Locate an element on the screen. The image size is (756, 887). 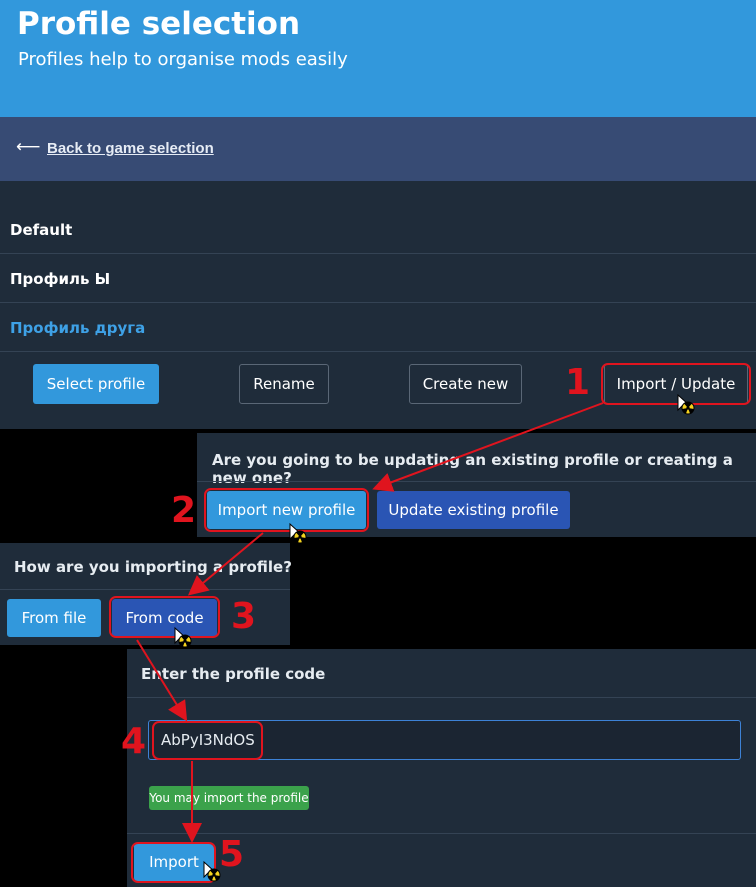
profile-item-label: Default is located at coordinates (41, 230).